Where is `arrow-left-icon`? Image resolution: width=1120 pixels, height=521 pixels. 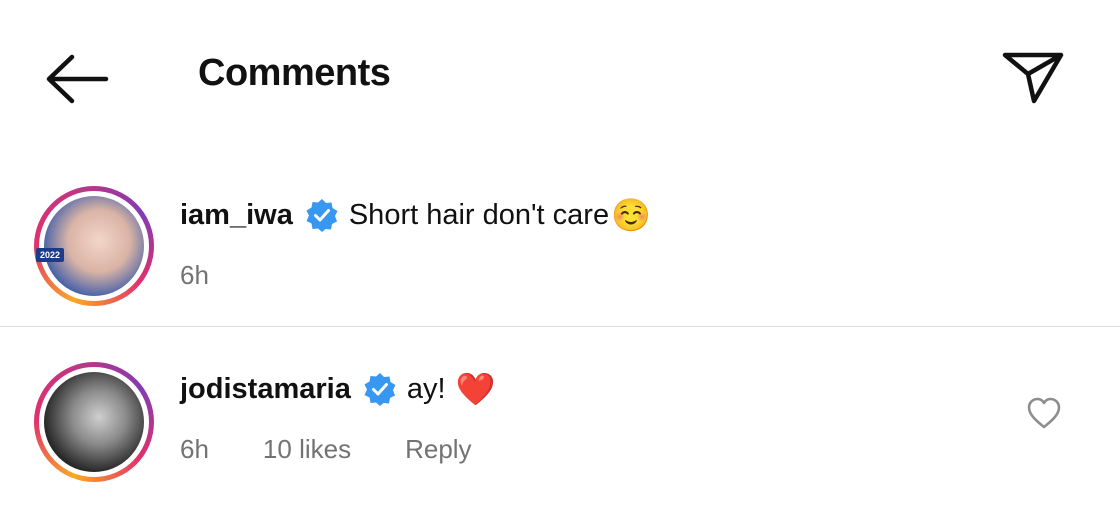
arrow-left-icon is located at coordinates (77, 79).